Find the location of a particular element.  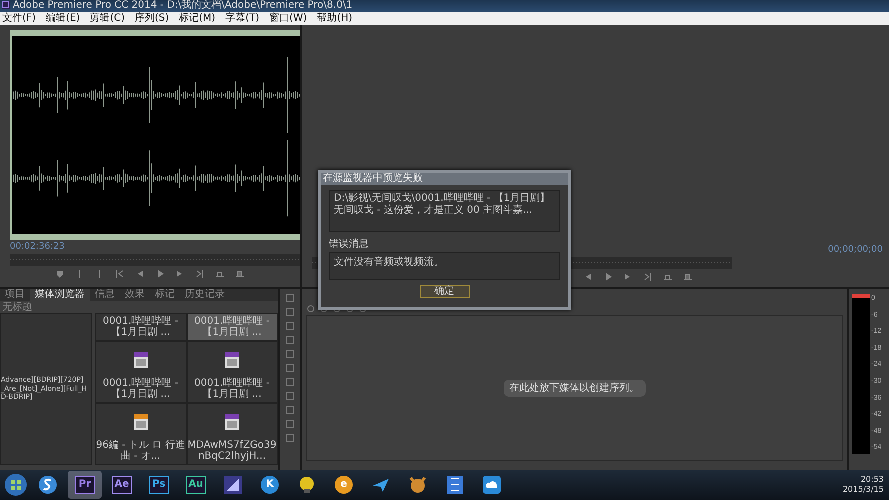

timecode: 00:02:36:23 is located at coordinates (37, 247).